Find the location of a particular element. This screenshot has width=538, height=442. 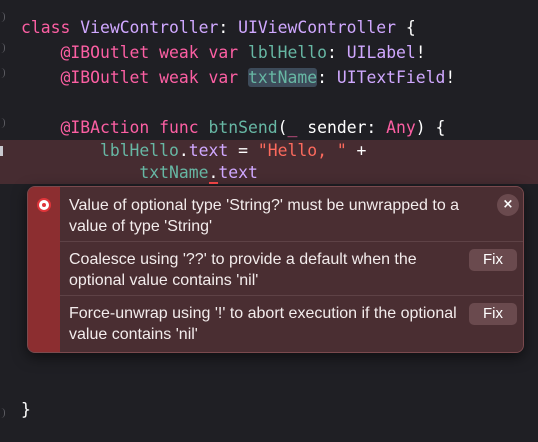

code-line: txtName.text is located at coordinates (269, 173).